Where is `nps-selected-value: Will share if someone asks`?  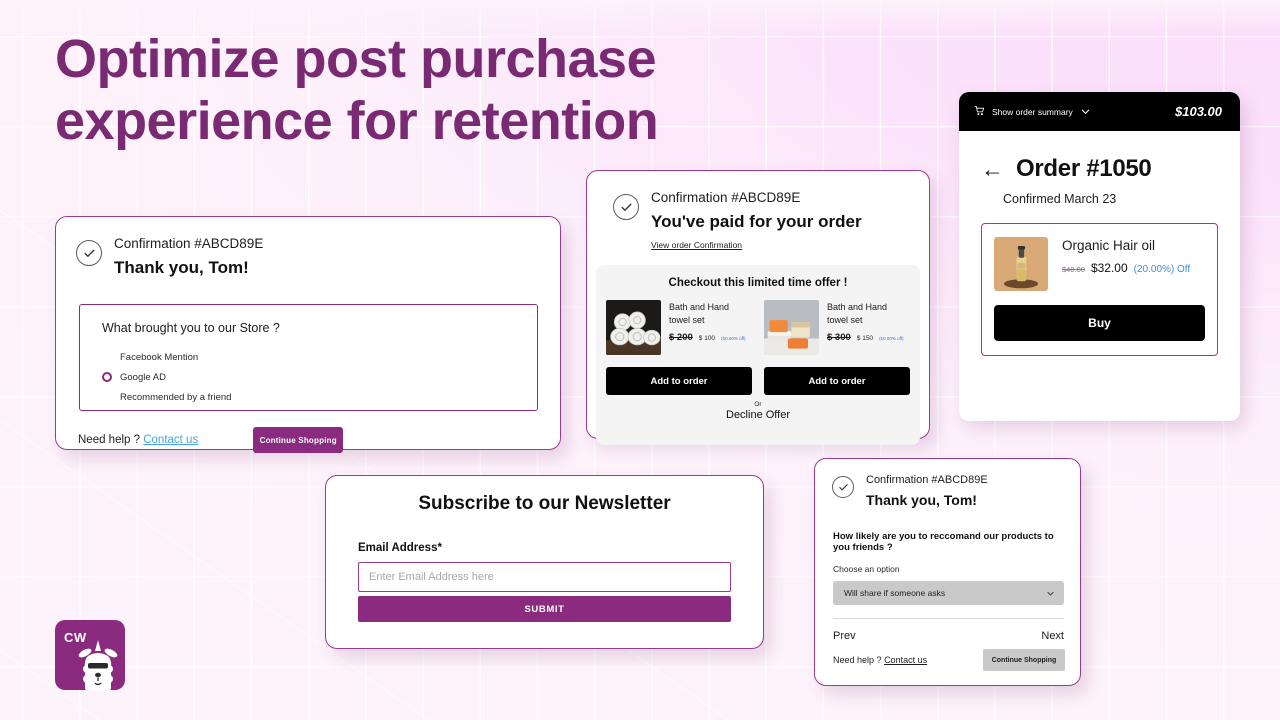
nps-selected-value: Will share if someone asks is located at coordinates (895, 593).